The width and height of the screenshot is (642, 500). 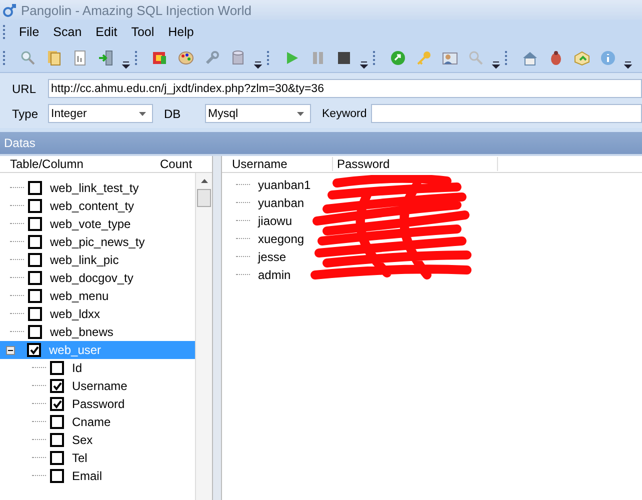 I want to click on column-header: Count, so click(x=176, y=164).